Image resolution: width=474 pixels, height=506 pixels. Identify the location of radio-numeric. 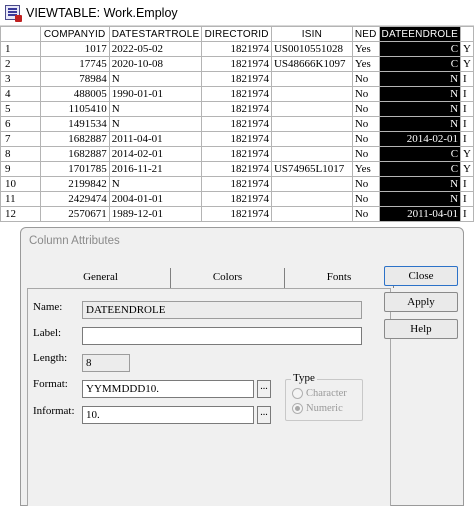
(297, 408).